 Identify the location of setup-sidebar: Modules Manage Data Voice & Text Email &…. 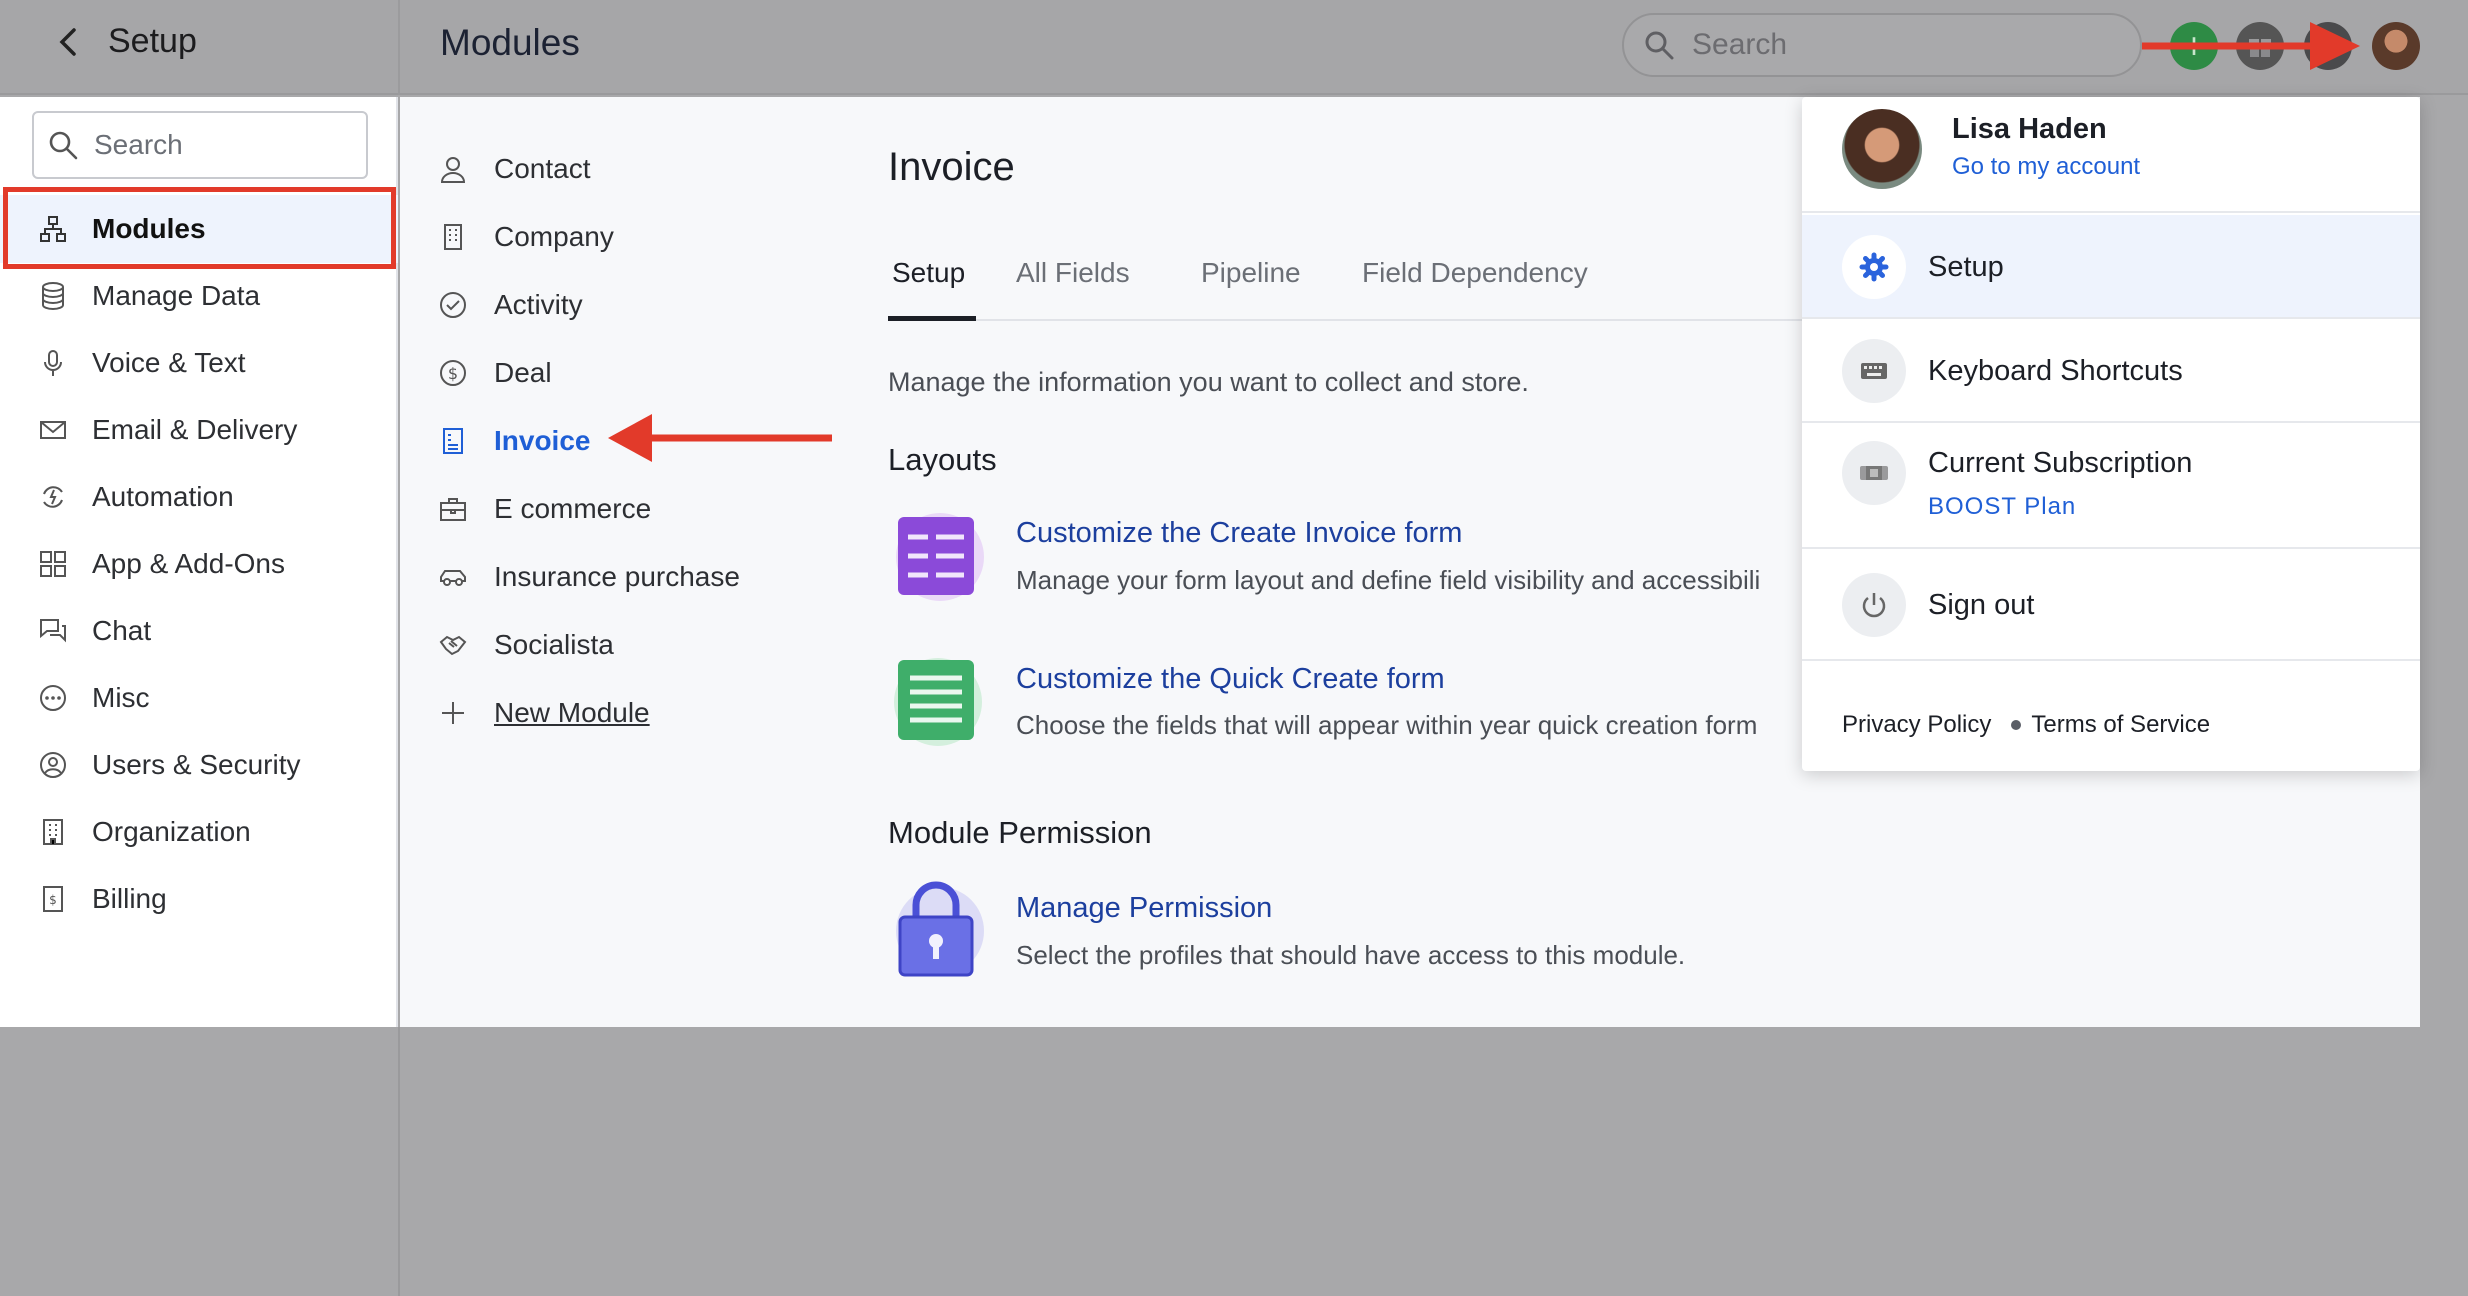
(199, 562).